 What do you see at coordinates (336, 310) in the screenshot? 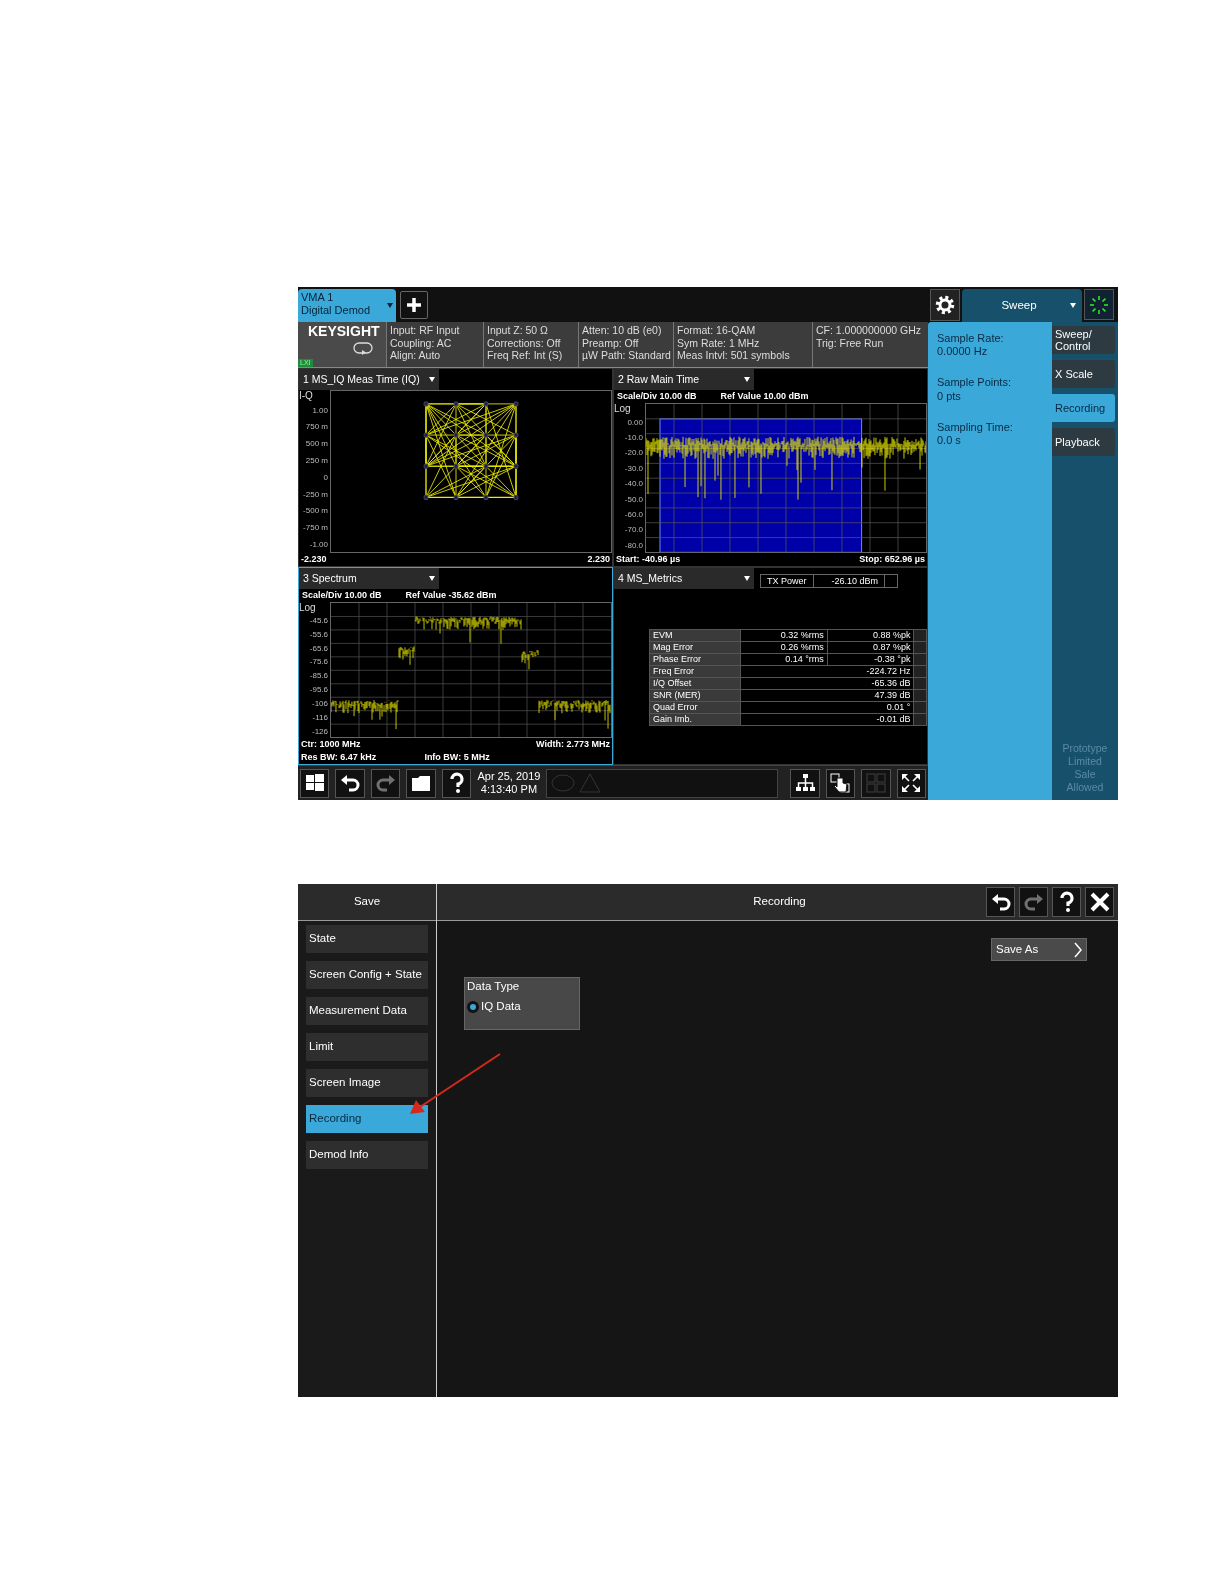
I see `mode-name: Digital Demod` at bounding box center [336, 310].